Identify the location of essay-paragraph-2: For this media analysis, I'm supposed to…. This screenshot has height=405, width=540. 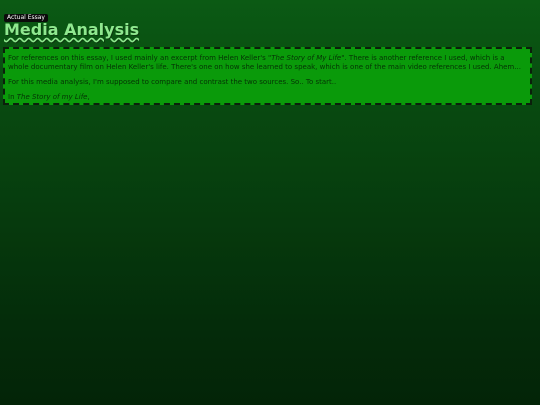
(172, 82).